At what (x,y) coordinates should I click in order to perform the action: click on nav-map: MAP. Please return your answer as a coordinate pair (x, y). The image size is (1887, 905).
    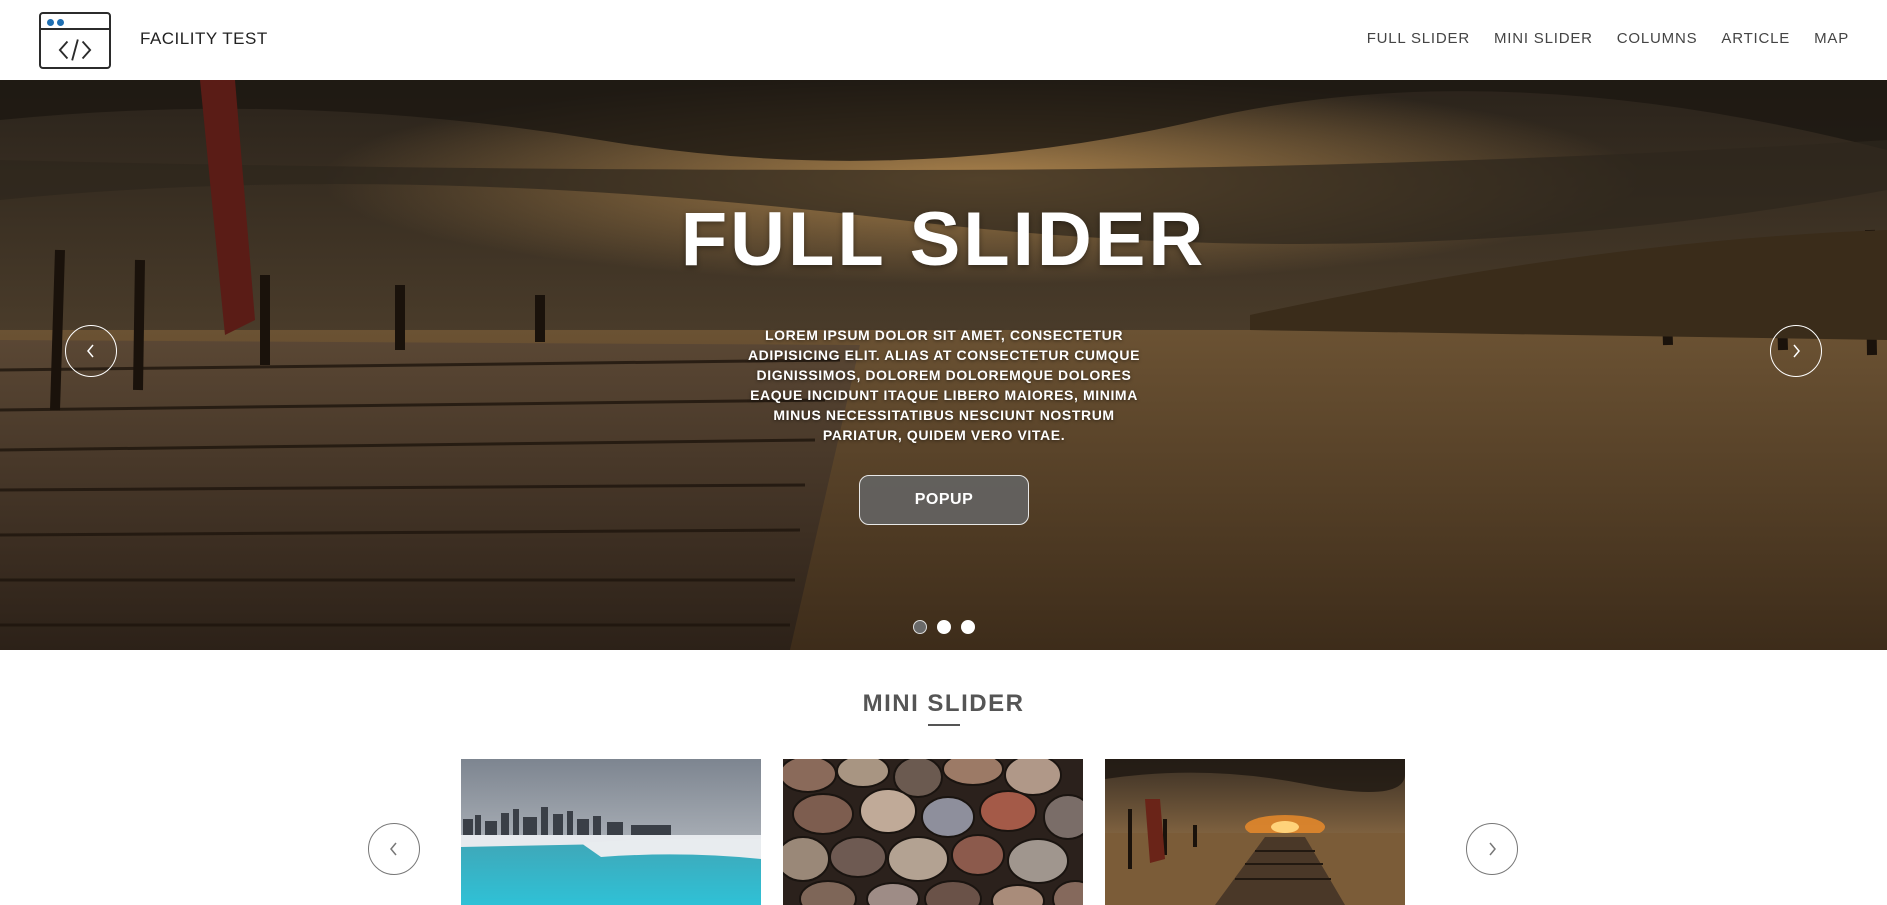
    Looking at the image, I should click on (1831, 38).